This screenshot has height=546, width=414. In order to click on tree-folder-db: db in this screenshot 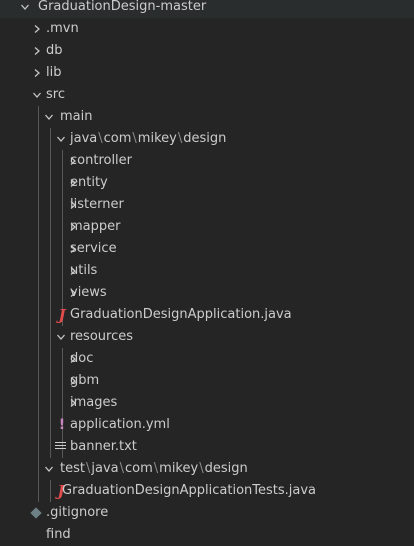, I will do `click(207, 51)`.